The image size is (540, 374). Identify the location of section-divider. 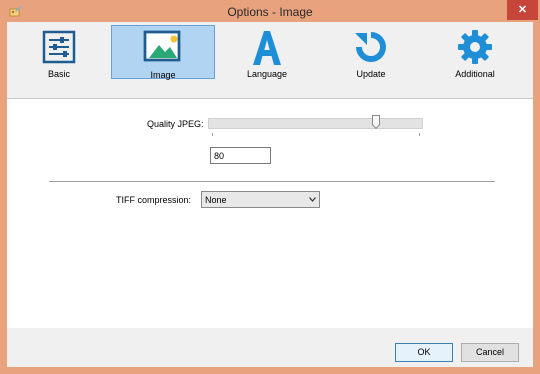
(272, 181).